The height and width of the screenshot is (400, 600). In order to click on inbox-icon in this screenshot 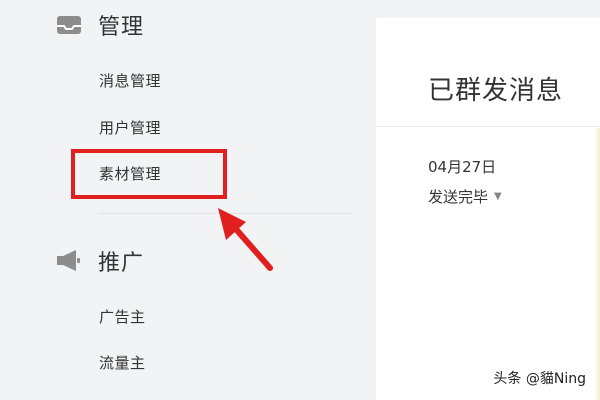, I will do `click(69, 25)`.